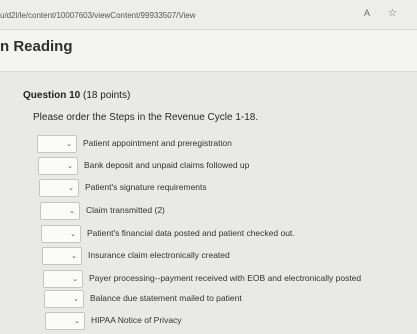 Image resolution: width=417 pixels, height=334 pixels. What do you see at coordinates (219, 188) in the screenshot?
I see `ordering-item: ⌄ Patient's signature requirements` at bounding box center [219, 188].